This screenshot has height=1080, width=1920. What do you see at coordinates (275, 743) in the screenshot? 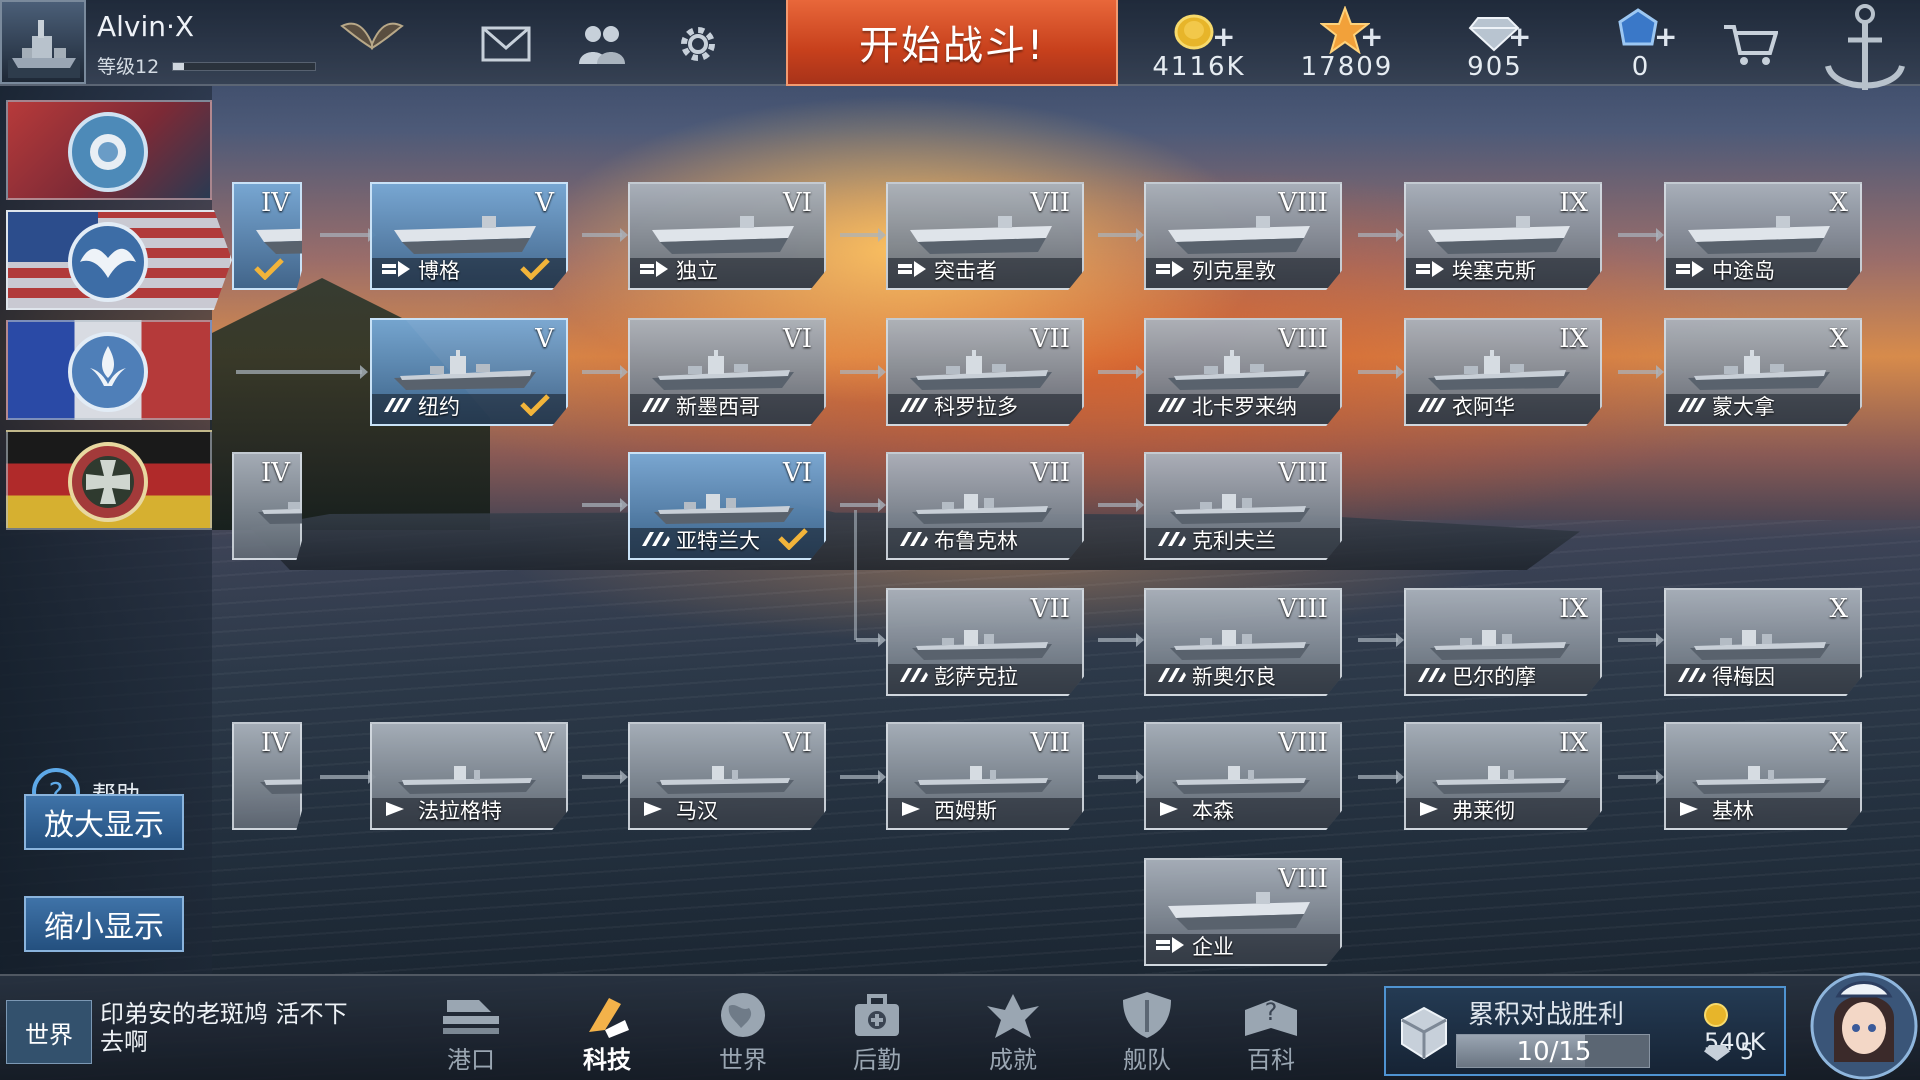
I see `ship-tier: IV` at bounding box center [275, 743].